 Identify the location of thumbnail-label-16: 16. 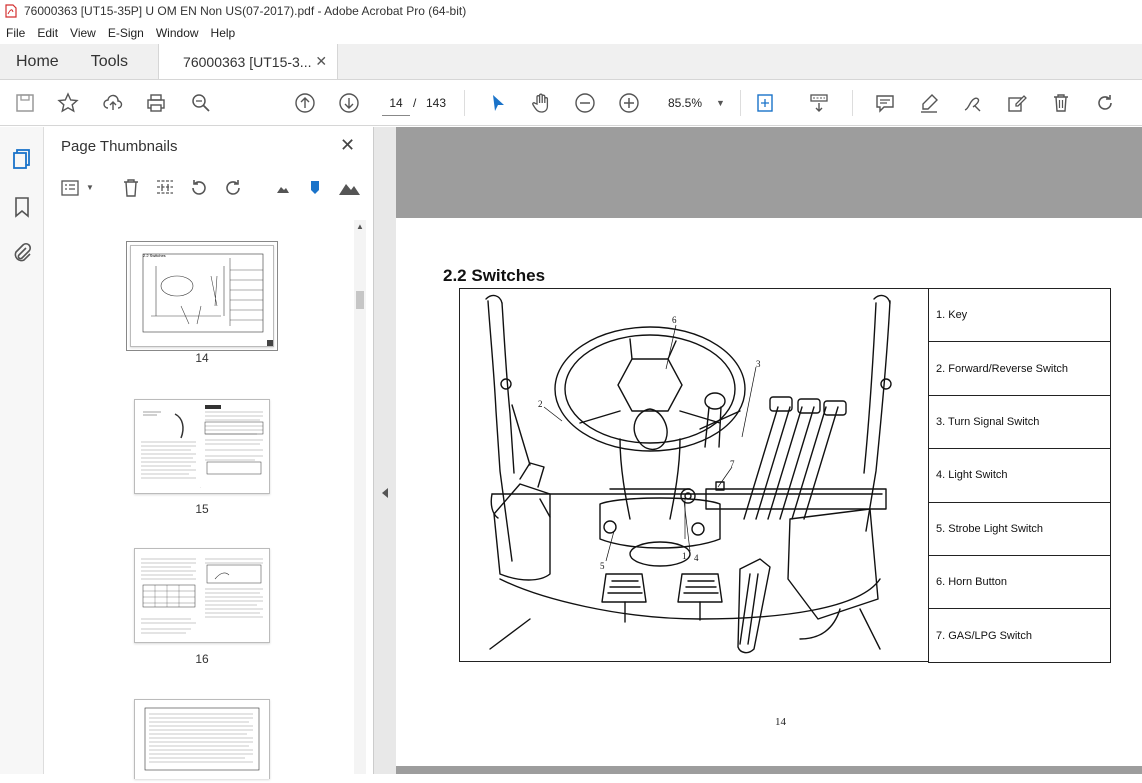
(202, 659).